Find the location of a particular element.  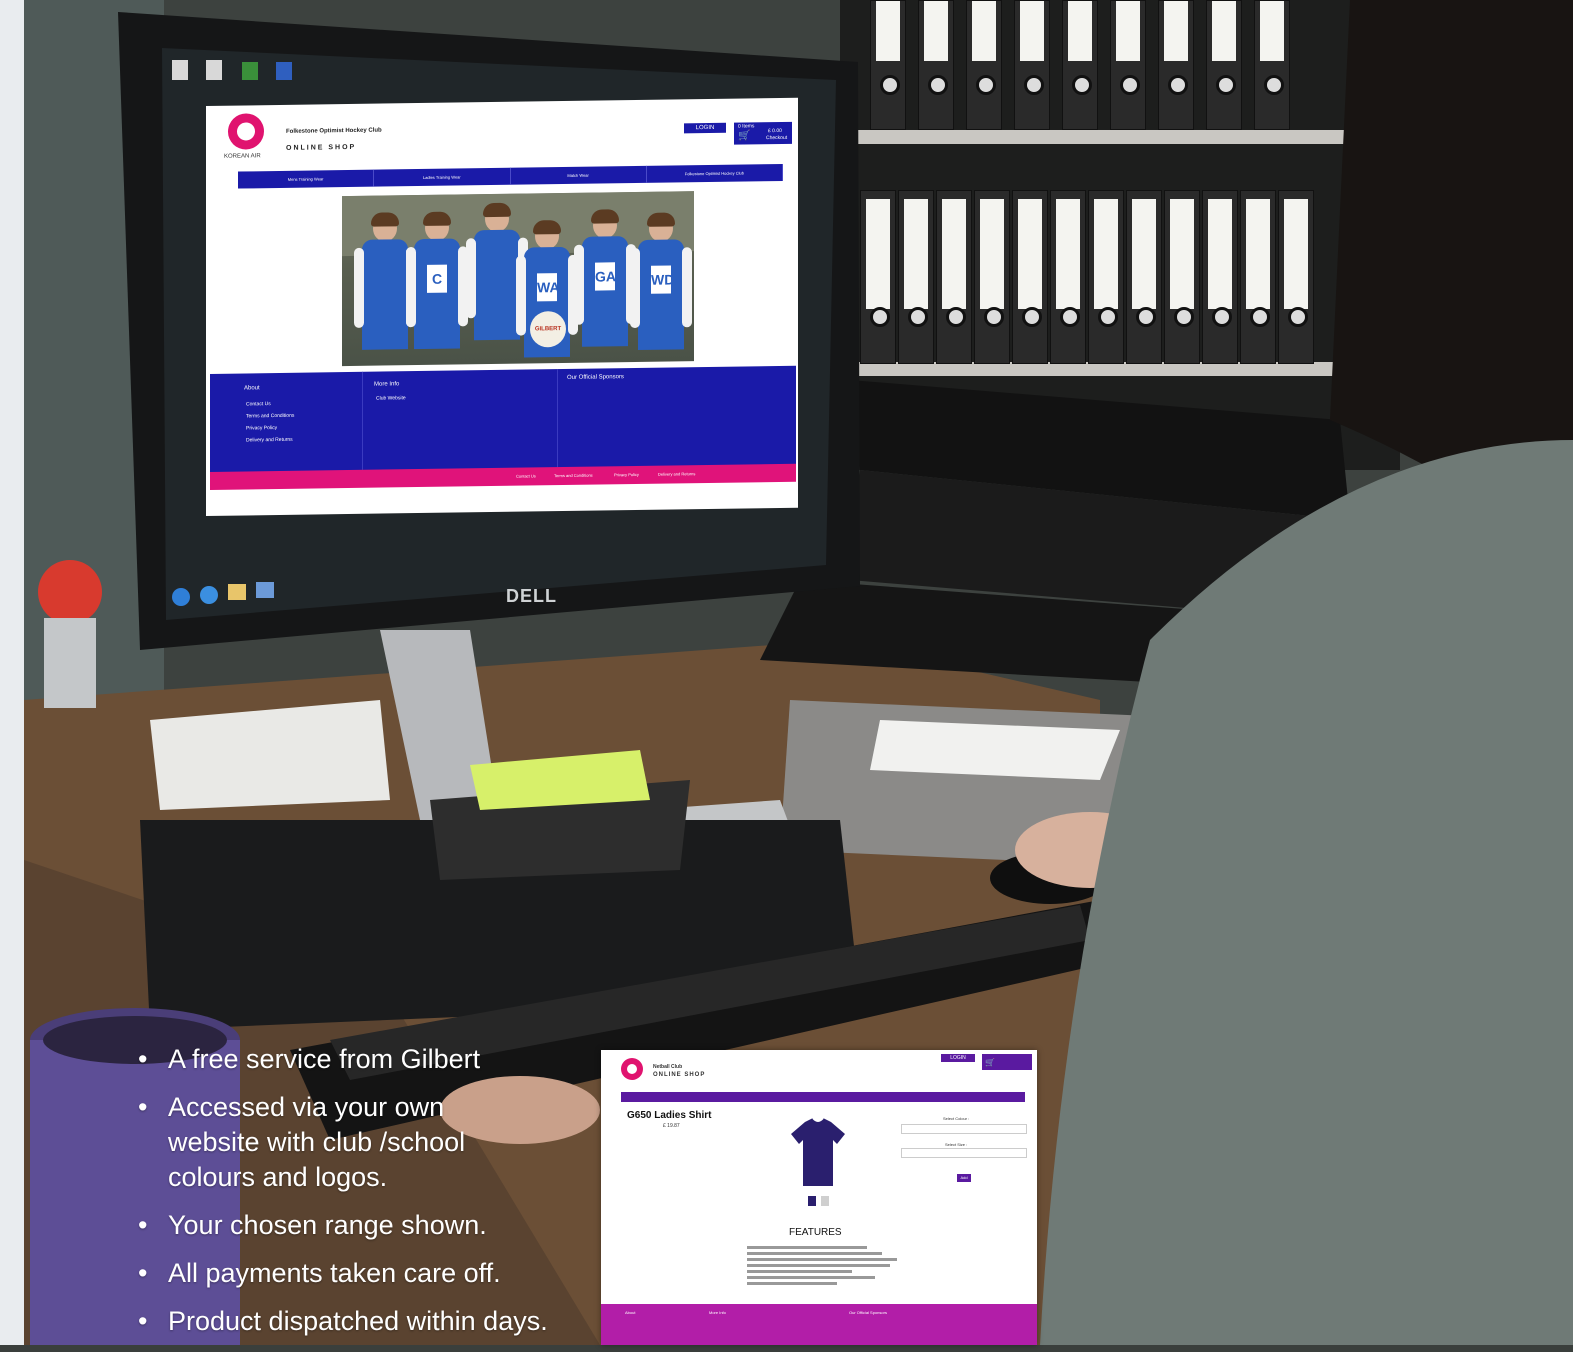

footer-link: Club Website is located at coordinates (391, 398).